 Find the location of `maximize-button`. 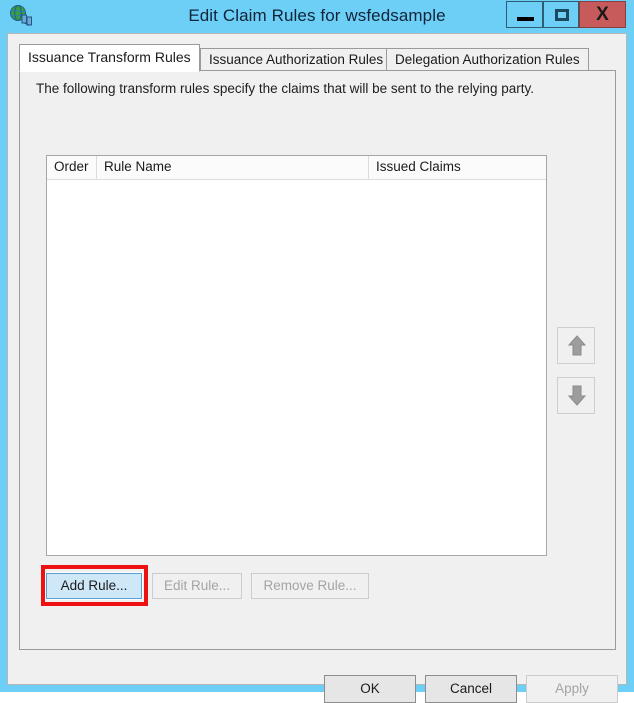

maximize-button is located at coordinates (561, 14).